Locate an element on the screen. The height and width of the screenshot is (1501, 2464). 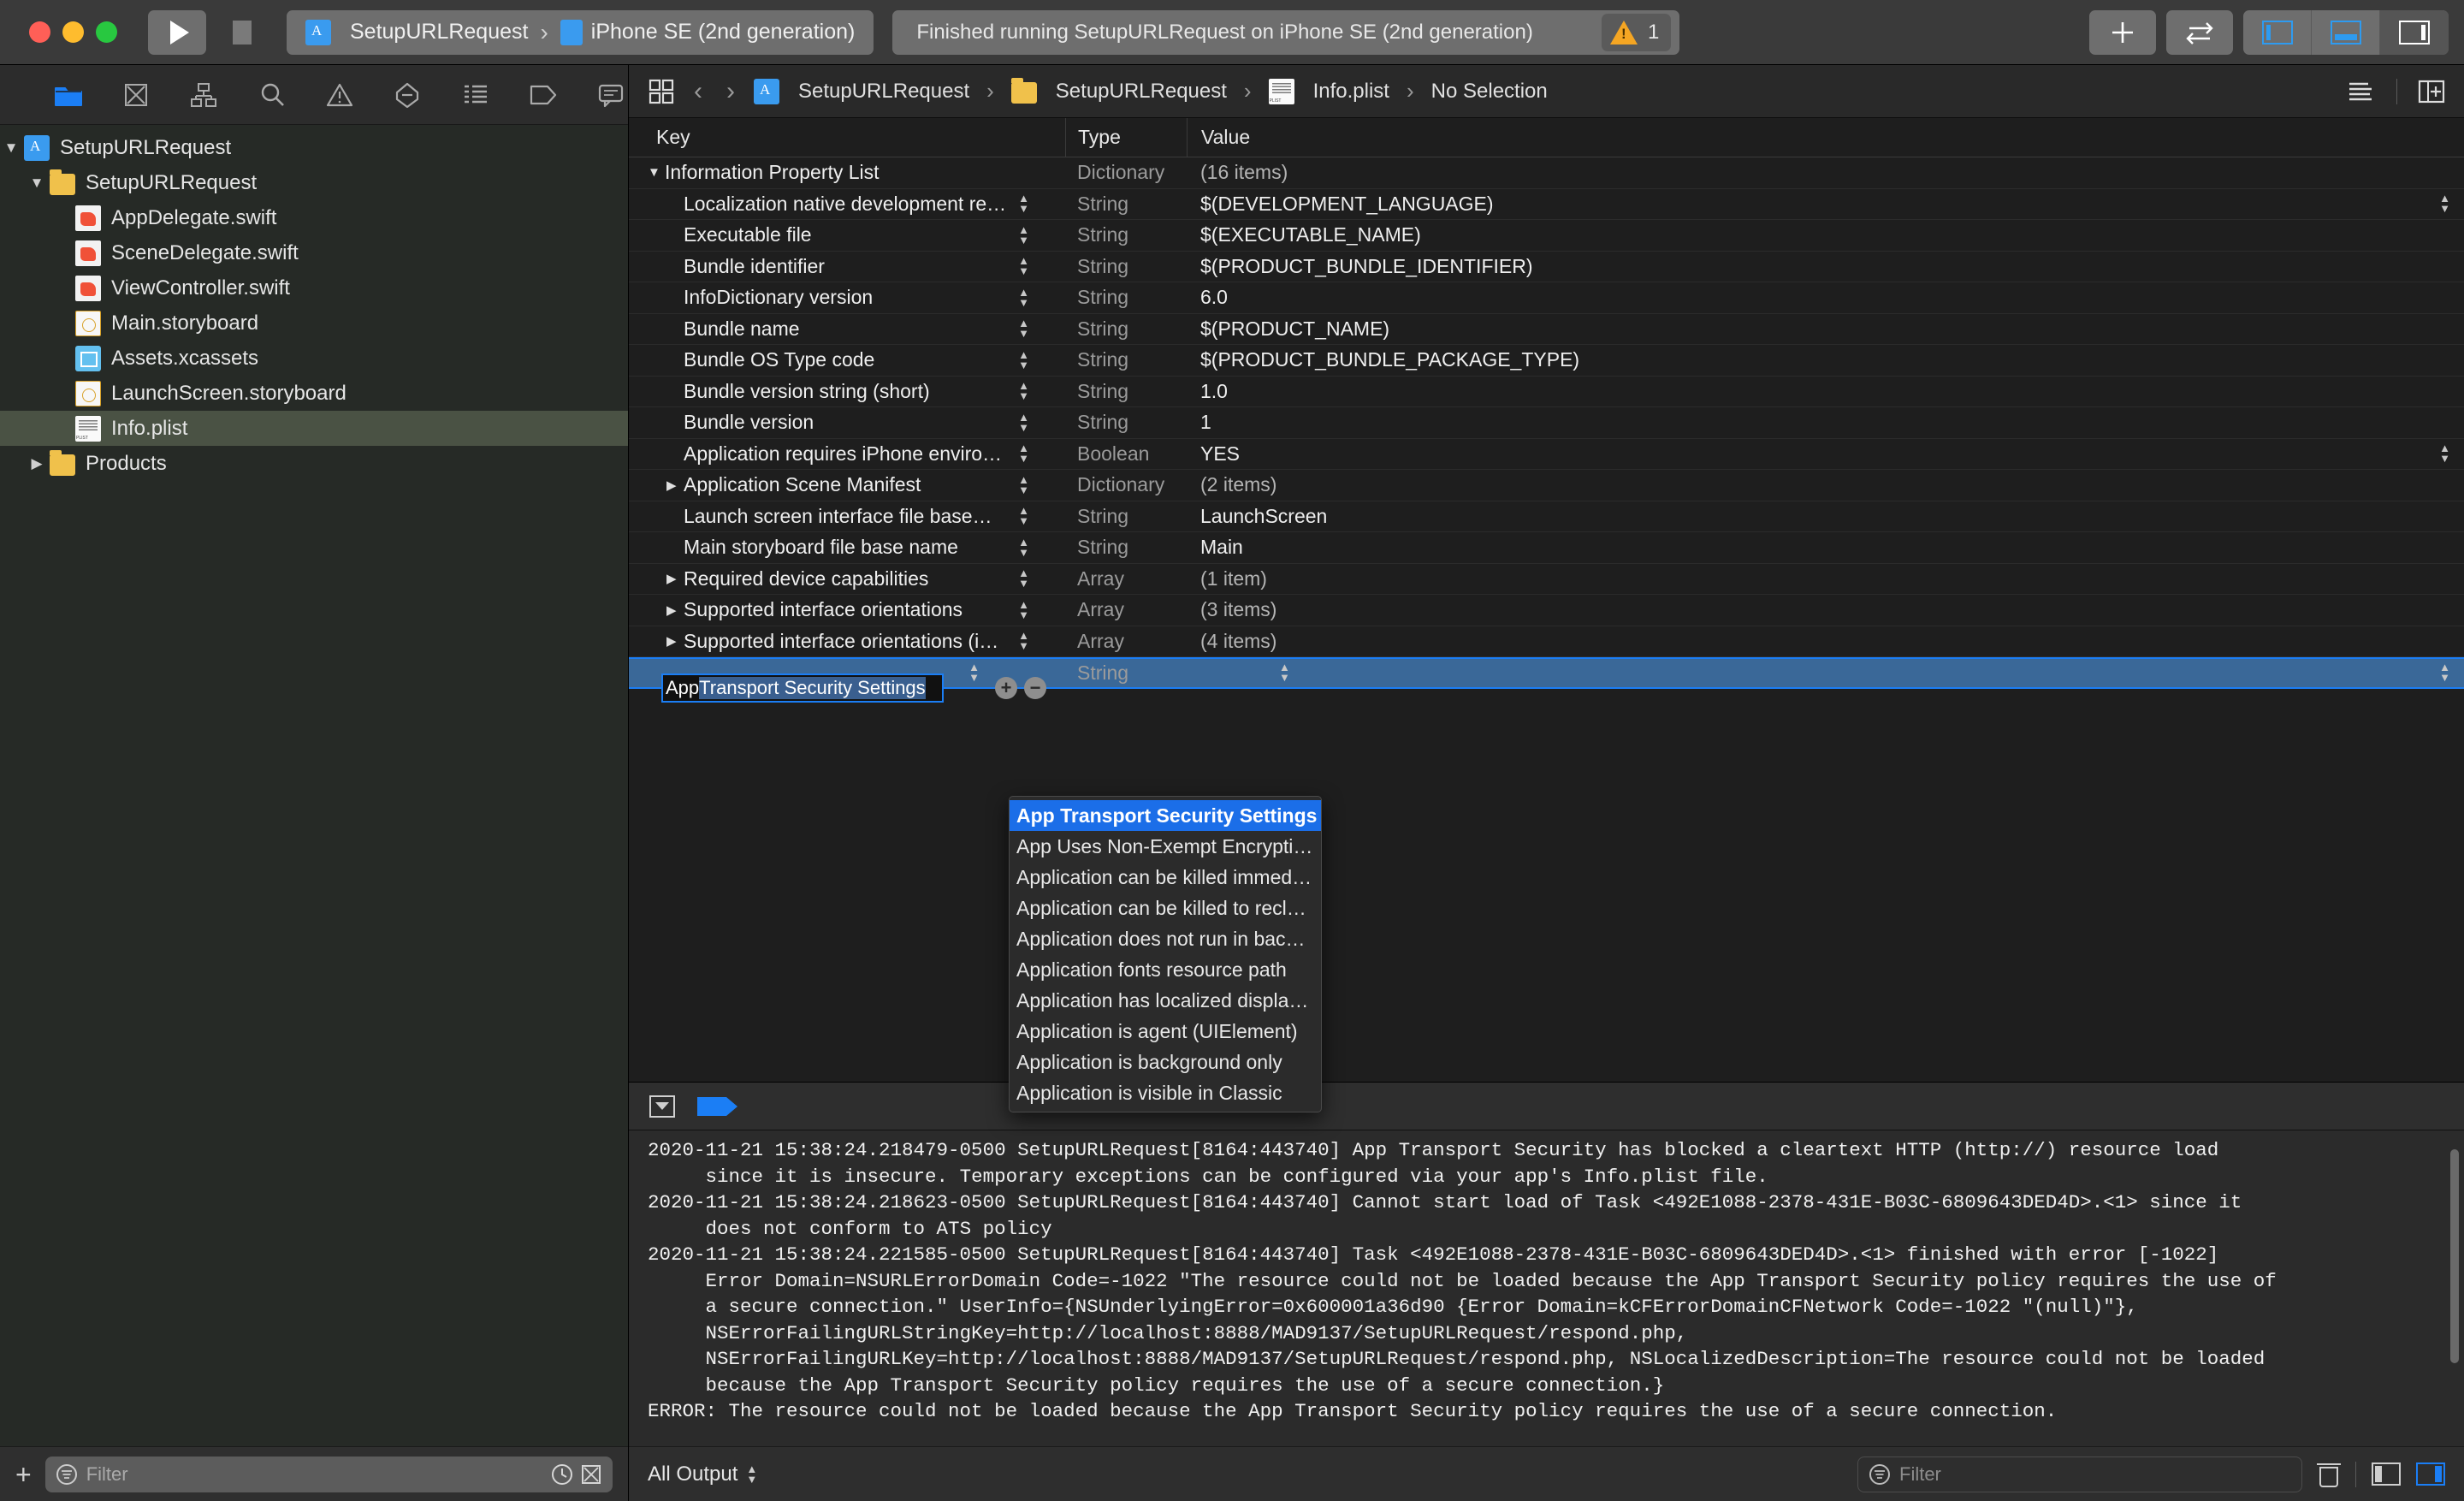
disclosure-down-icon is located at coordinates (662, 1107).